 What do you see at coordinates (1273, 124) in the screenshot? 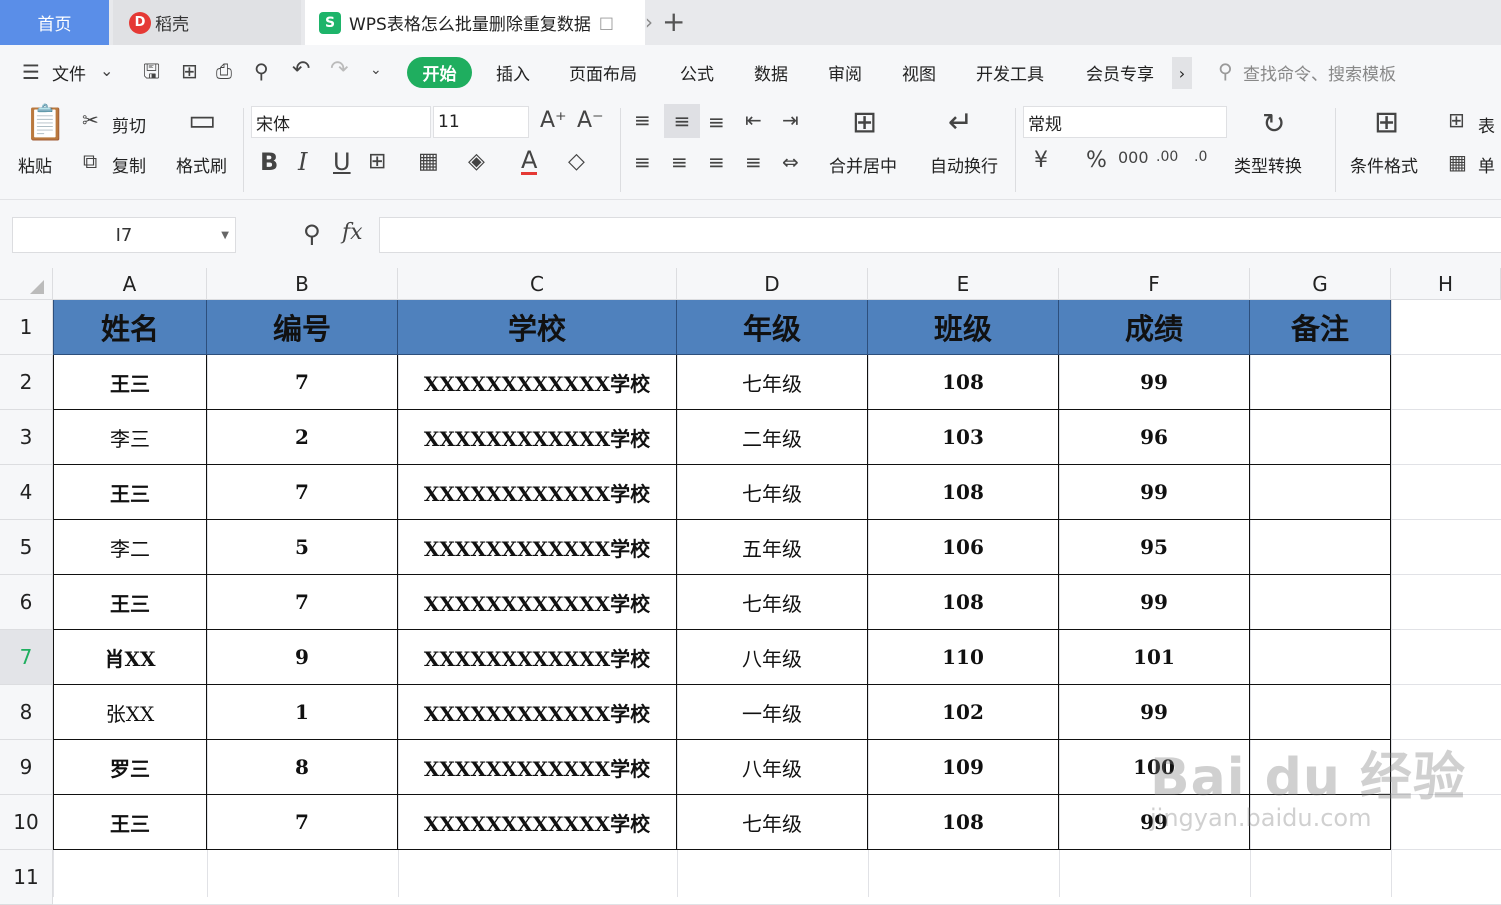
I see `type-convert-icon: ↻` at bounding box center [1273, 124].